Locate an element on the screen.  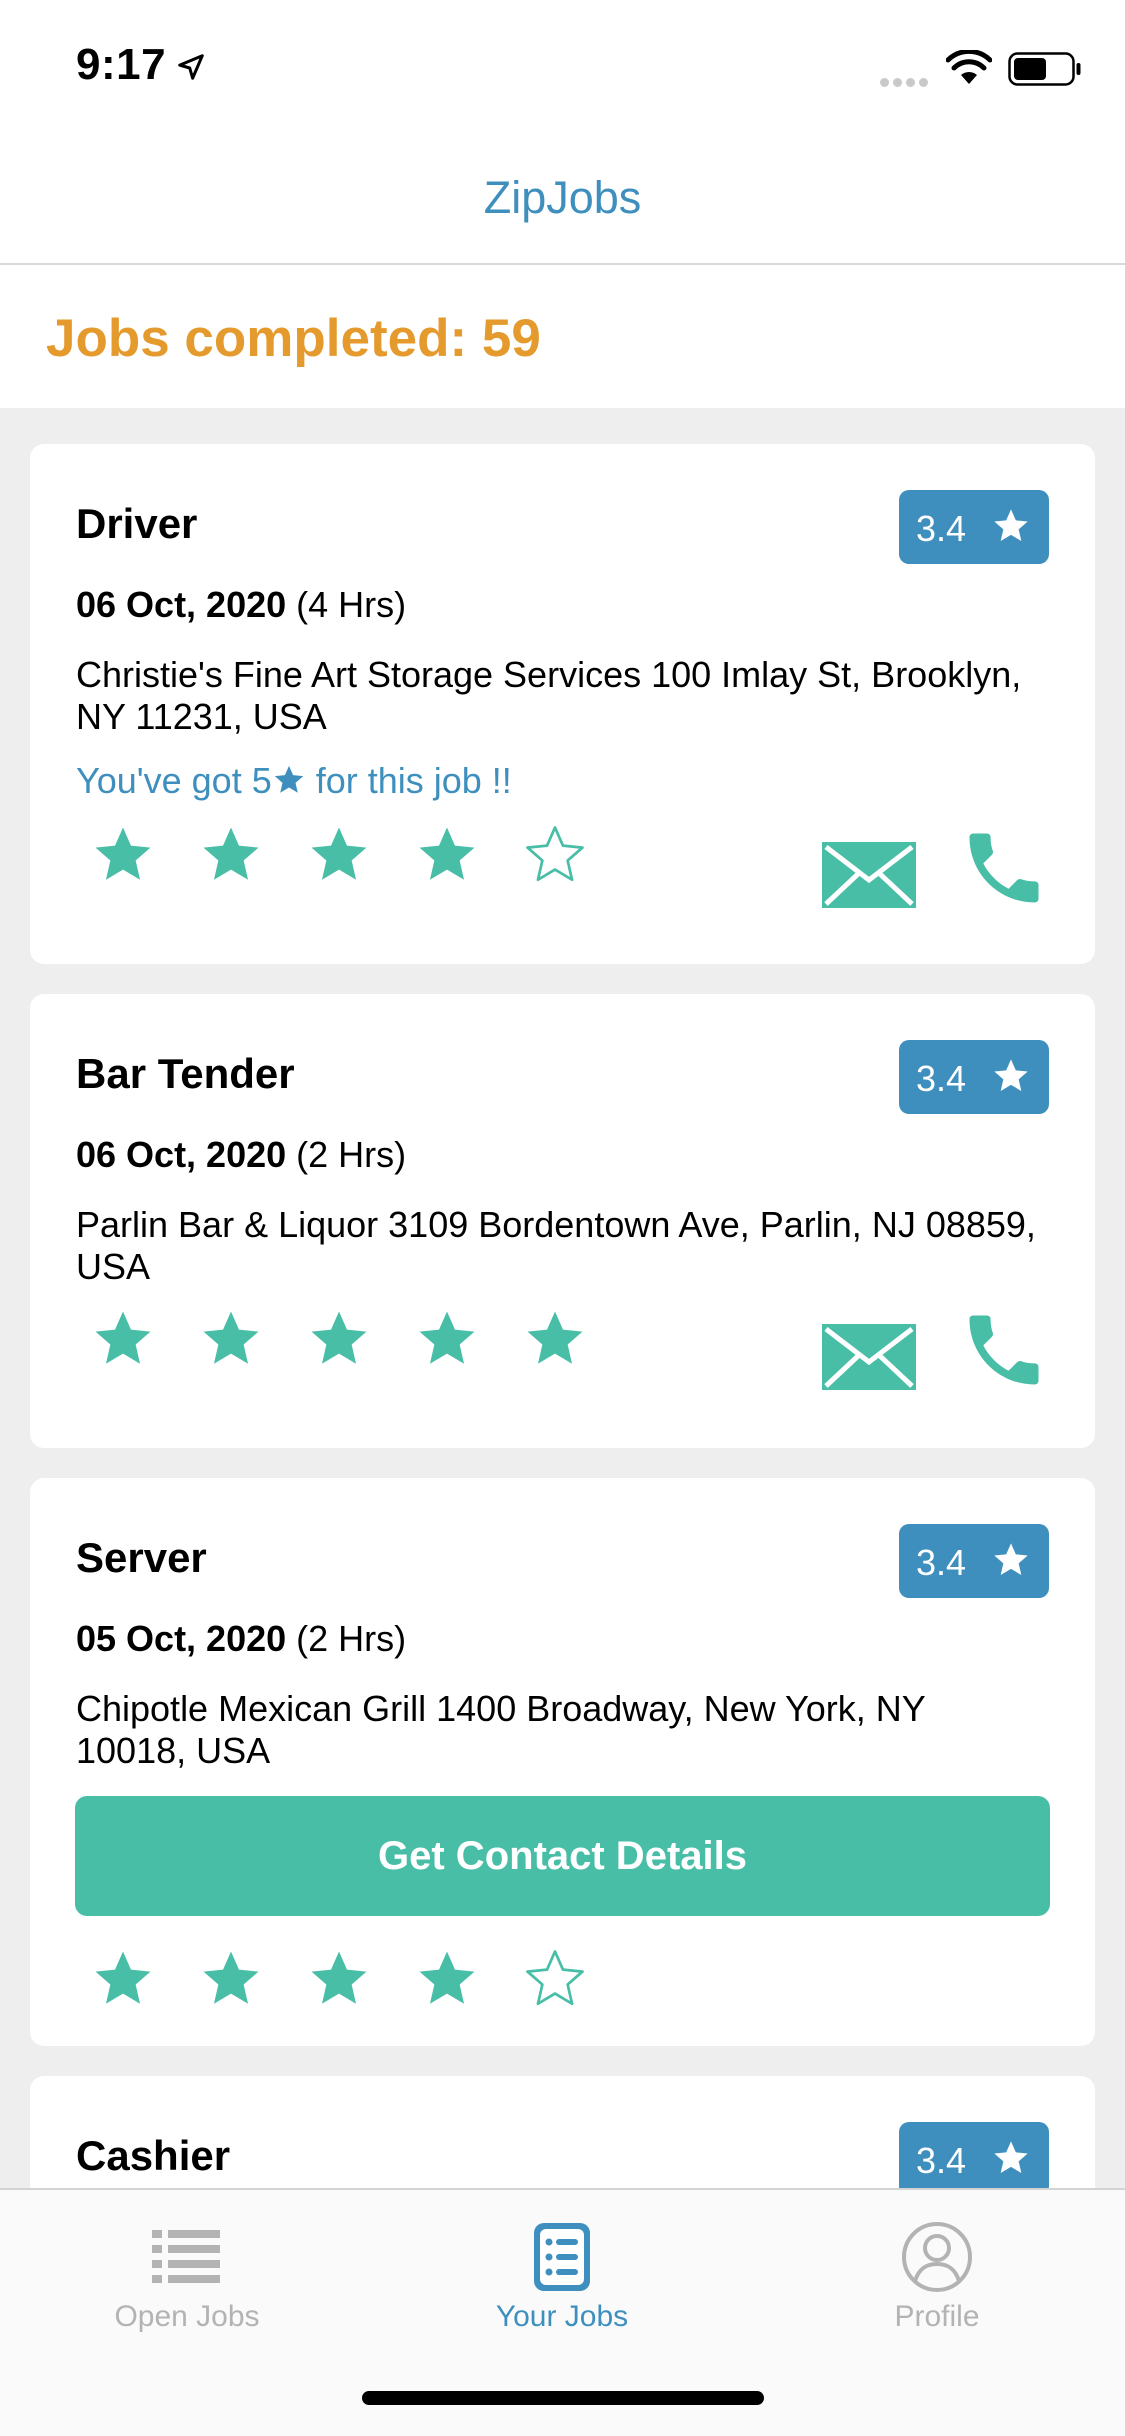
rating-message: You've got 5 for this job !! is located at coordinates (294, 781).